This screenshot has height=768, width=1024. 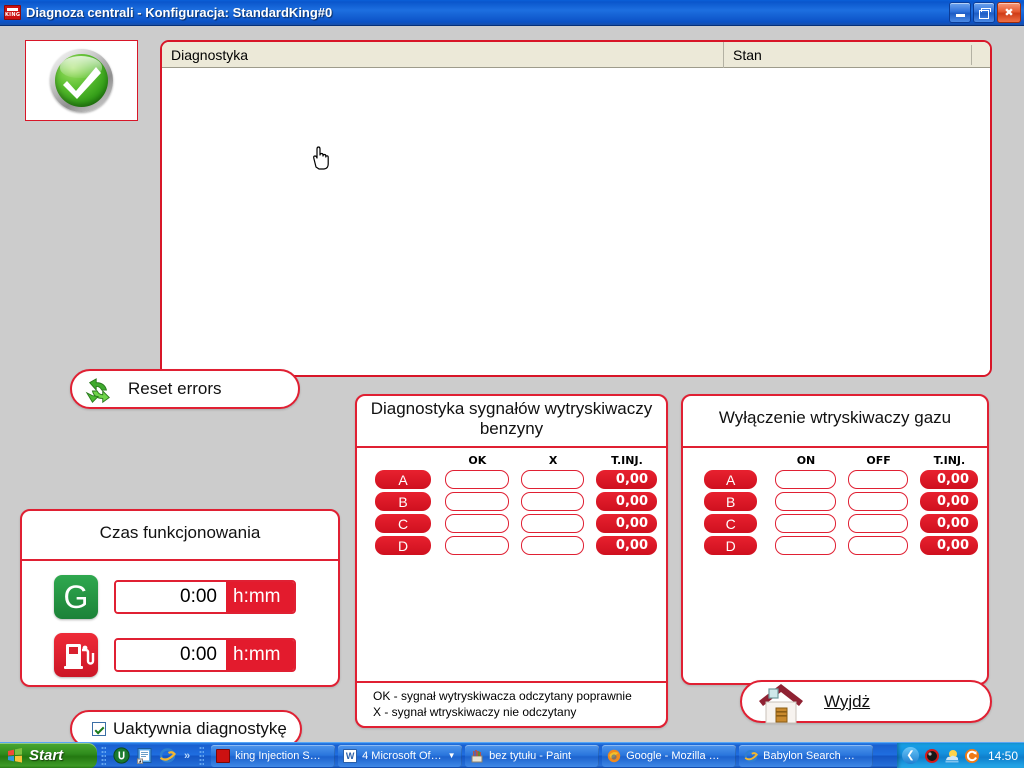 What do you see at coordinates (144, 755) in the screenshot?
I see `notepad-shortcut-icon` at bounding box center [144, 755].